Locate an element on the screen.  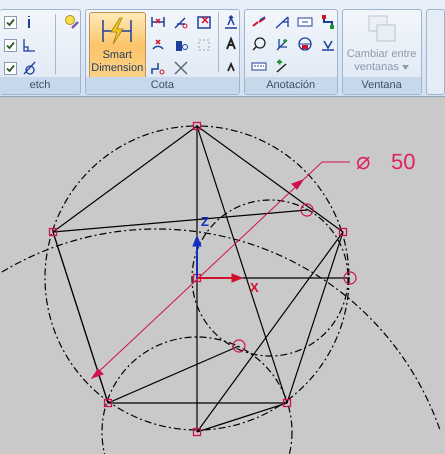
cross-dimension-icon is located at coordinates (180, 68).